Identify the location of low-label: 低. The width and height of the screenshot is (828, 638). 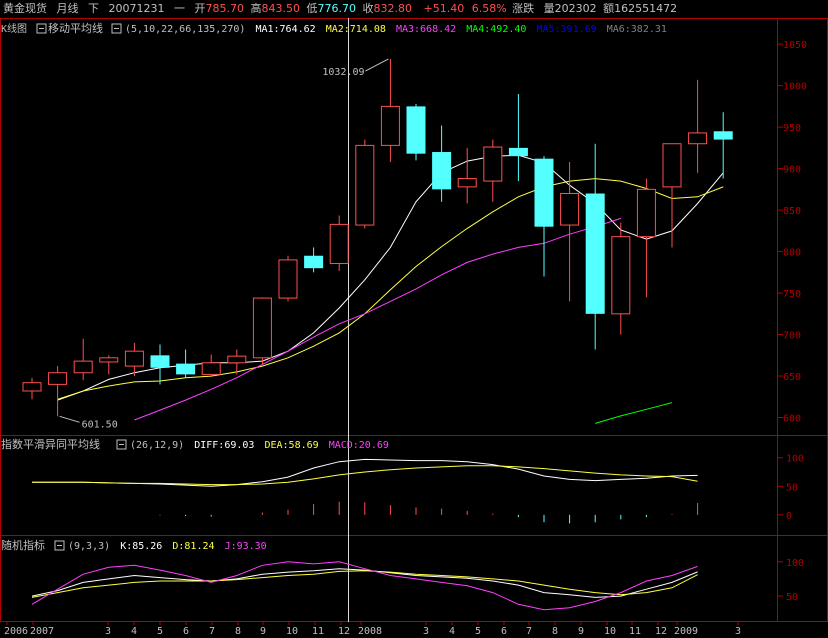
(312, 8).